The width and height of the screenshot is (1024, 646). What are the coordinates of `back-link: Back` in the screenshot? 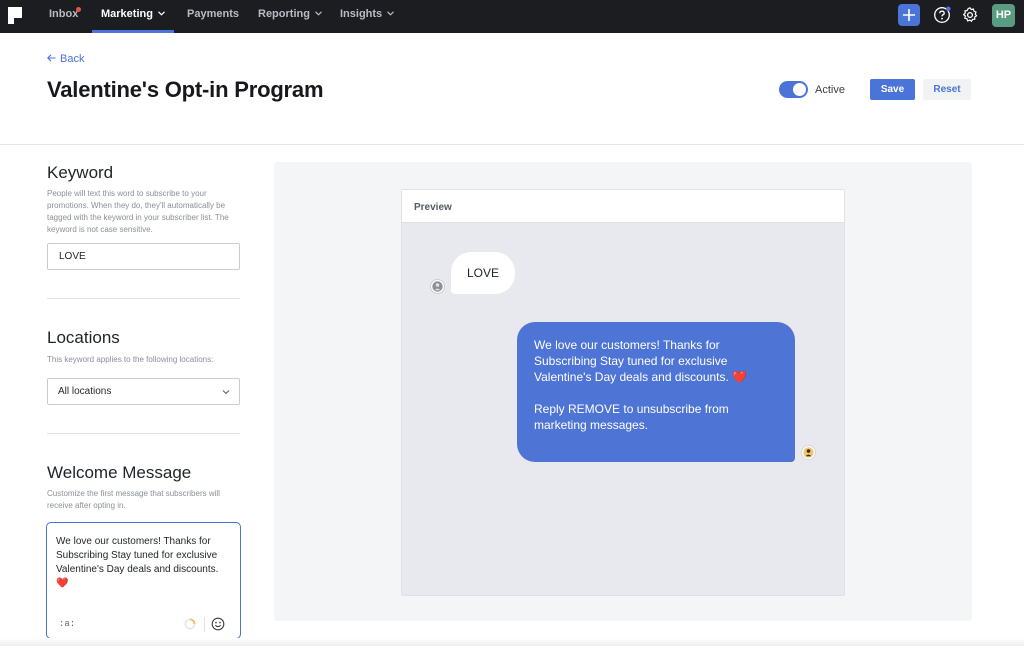 It's located at (65, 59).